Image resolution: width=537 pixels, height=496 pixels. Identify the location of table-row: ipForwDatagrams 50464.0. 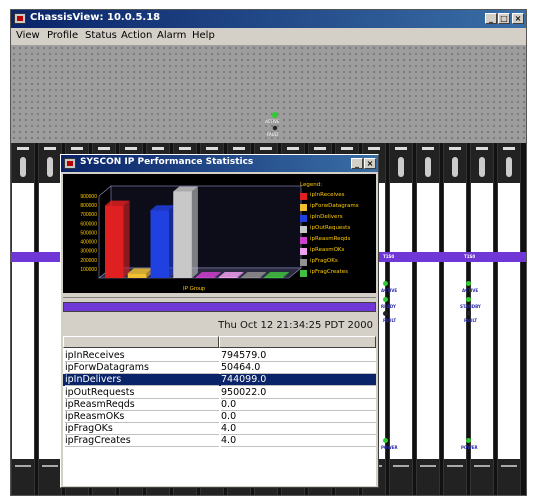
(219, 368).